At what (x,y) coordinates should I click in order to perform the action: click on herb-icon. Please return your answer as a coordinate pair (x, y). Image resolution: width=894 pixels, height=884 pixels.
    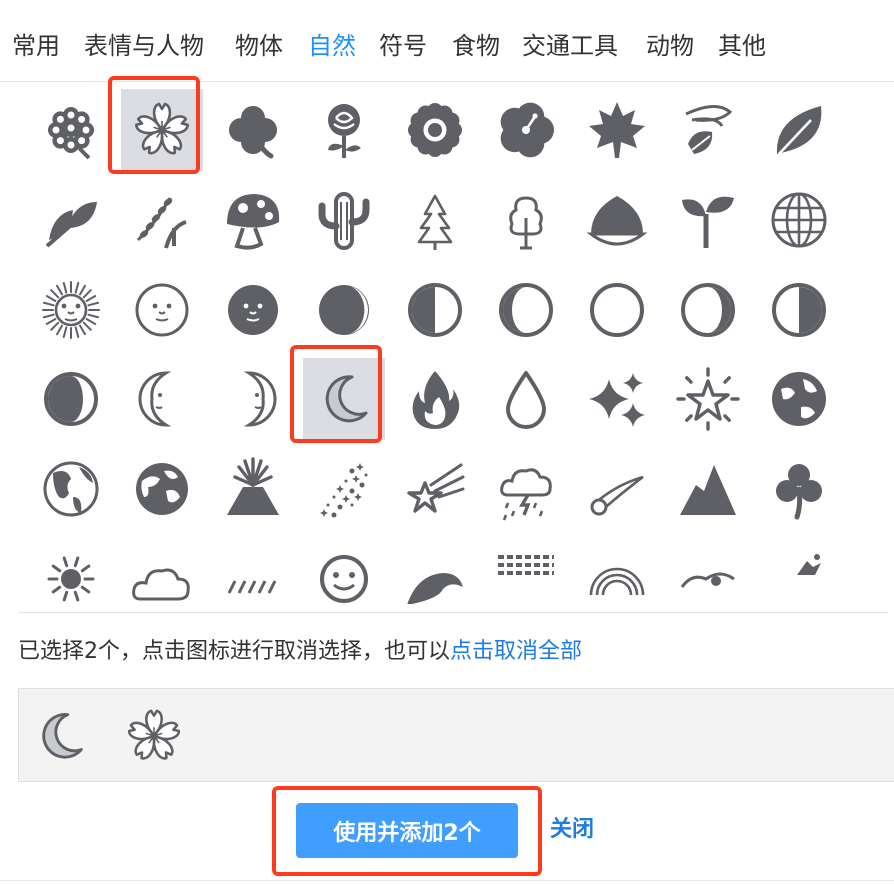
    Looking at the image, I should click on (71, 225).